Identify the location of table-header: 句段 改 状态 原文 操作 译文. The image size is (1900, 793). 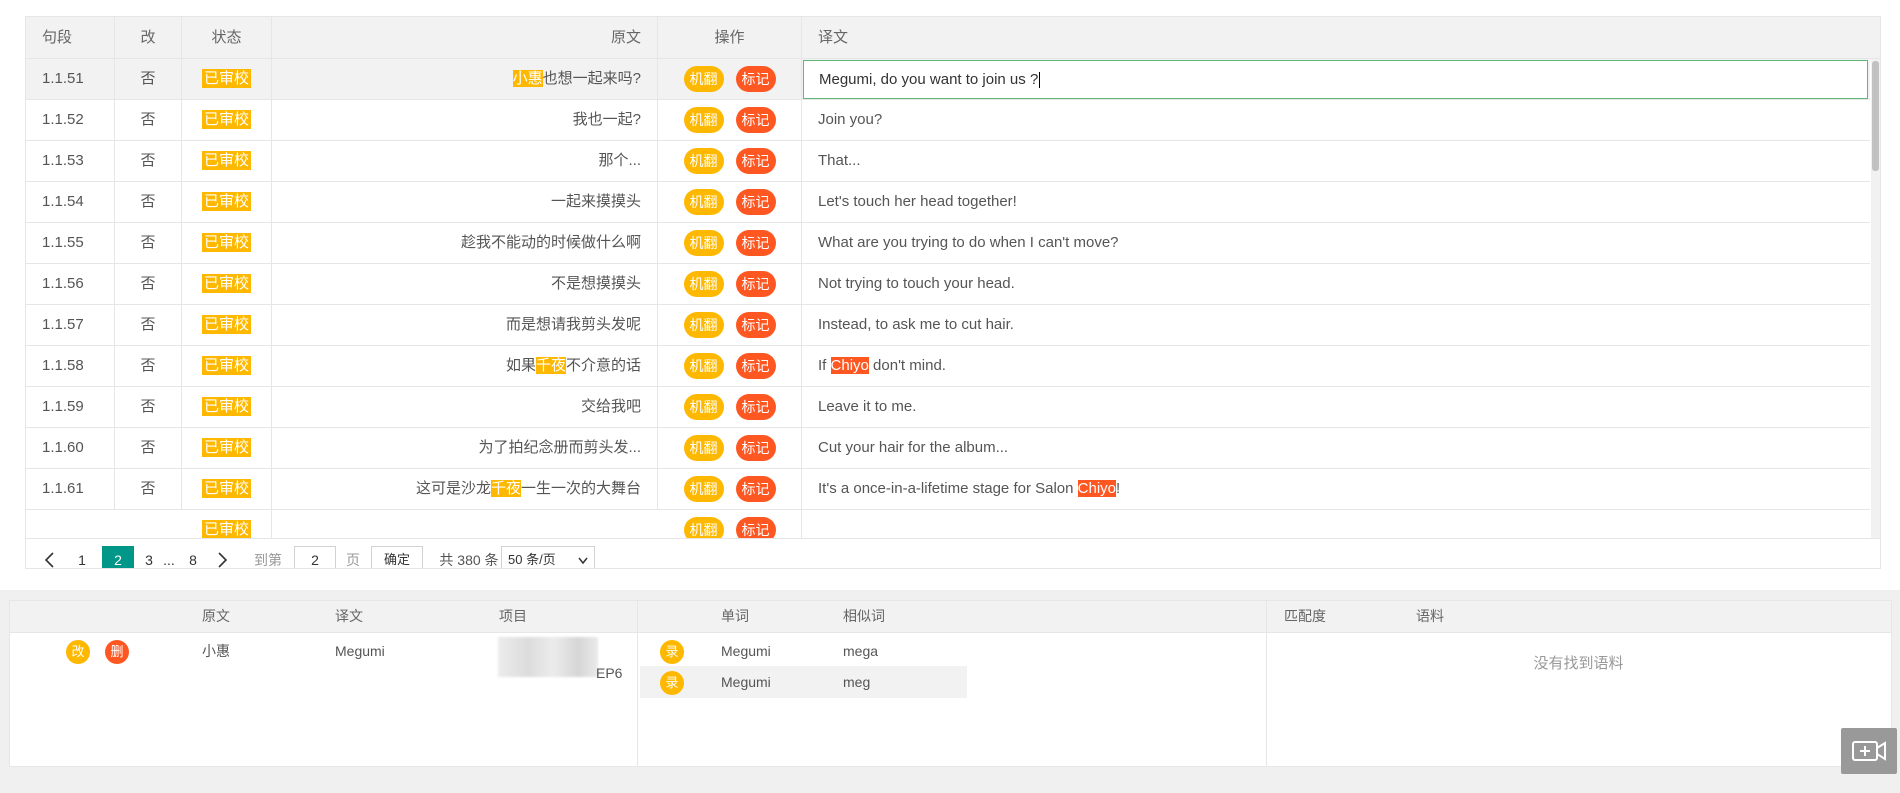
(953, 38).